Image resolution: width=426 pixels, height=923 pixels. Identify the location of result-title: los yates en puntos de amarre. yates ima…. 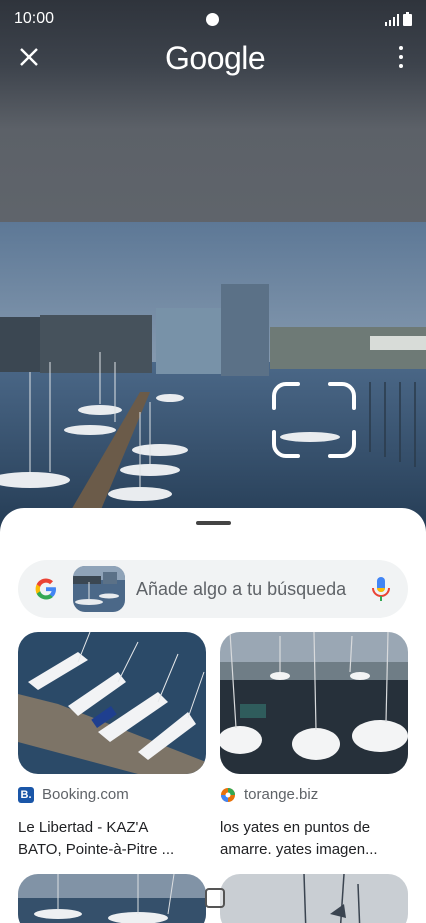
(314, 839).